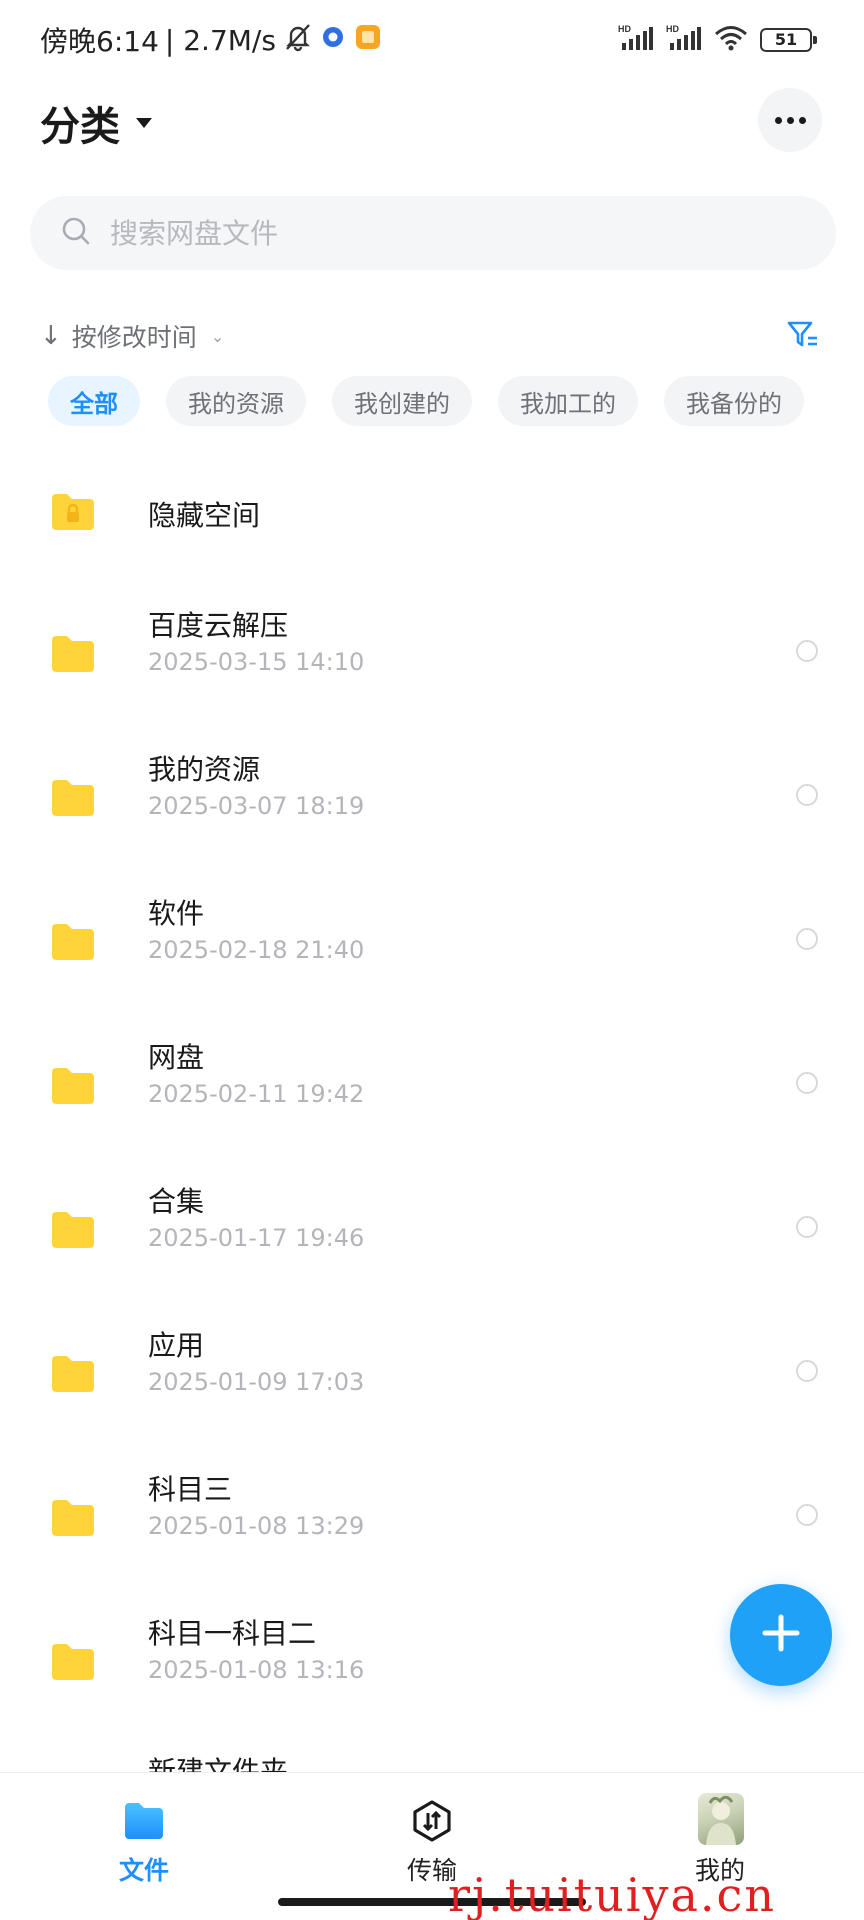  I want to click on chevron-down-icon: ⌄, so click(217, 336).